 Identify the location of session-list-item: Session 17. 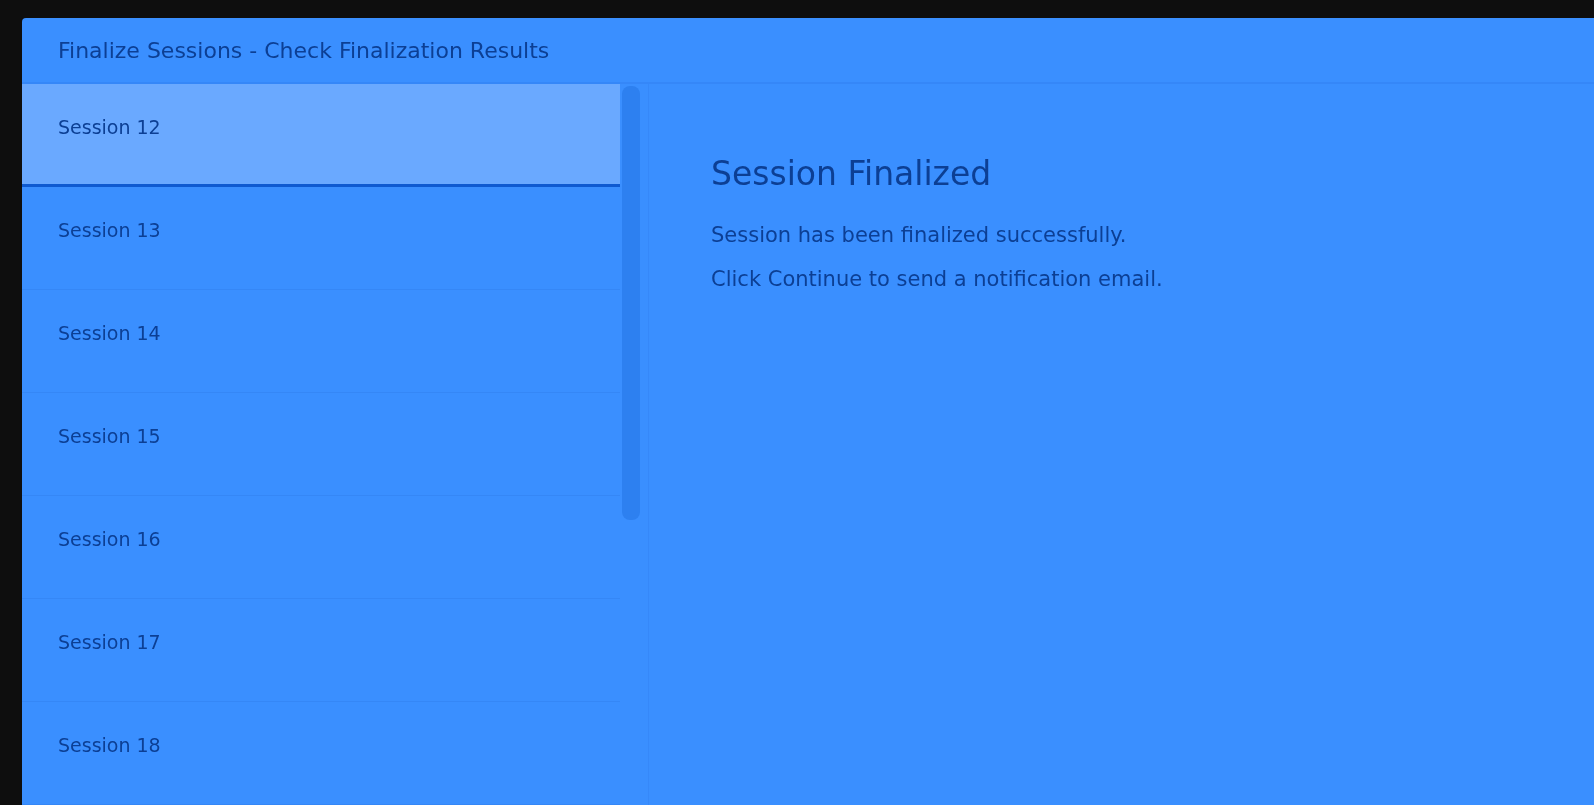
(321, 650).